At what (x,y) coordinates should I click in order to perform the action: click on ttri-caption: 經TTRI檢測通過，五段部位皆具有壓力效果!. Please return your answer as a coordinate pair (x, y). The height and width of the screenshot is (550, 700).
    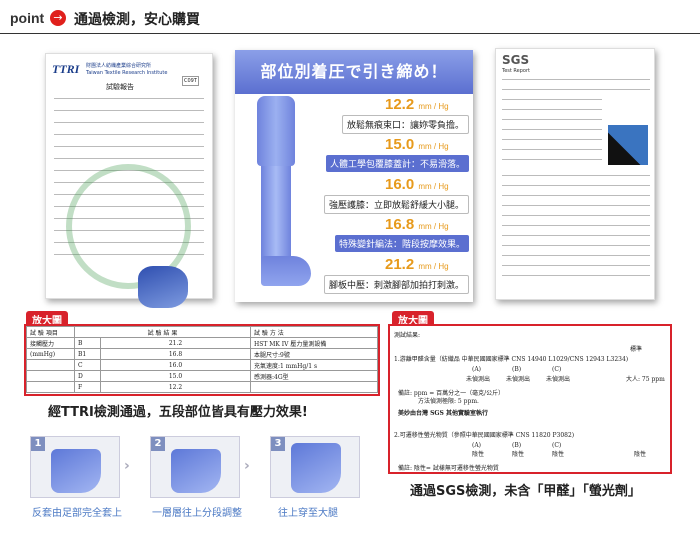
    Looking at the image, I should click on (178, 412).